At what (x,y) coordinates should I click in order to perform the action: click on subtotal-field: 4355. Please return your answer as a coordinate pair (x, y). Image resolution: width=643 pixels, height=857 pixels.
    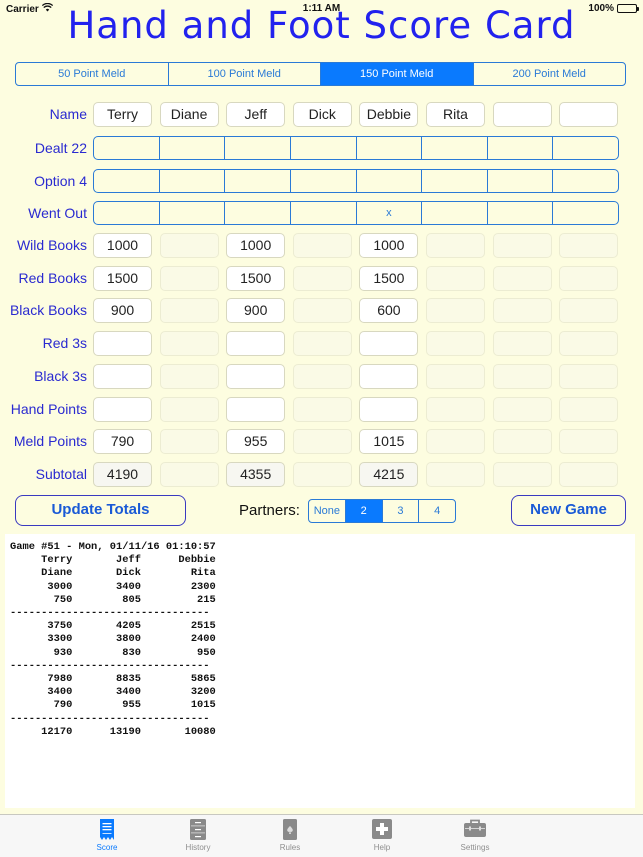
    Looking at the image, I should click on (256, 474).